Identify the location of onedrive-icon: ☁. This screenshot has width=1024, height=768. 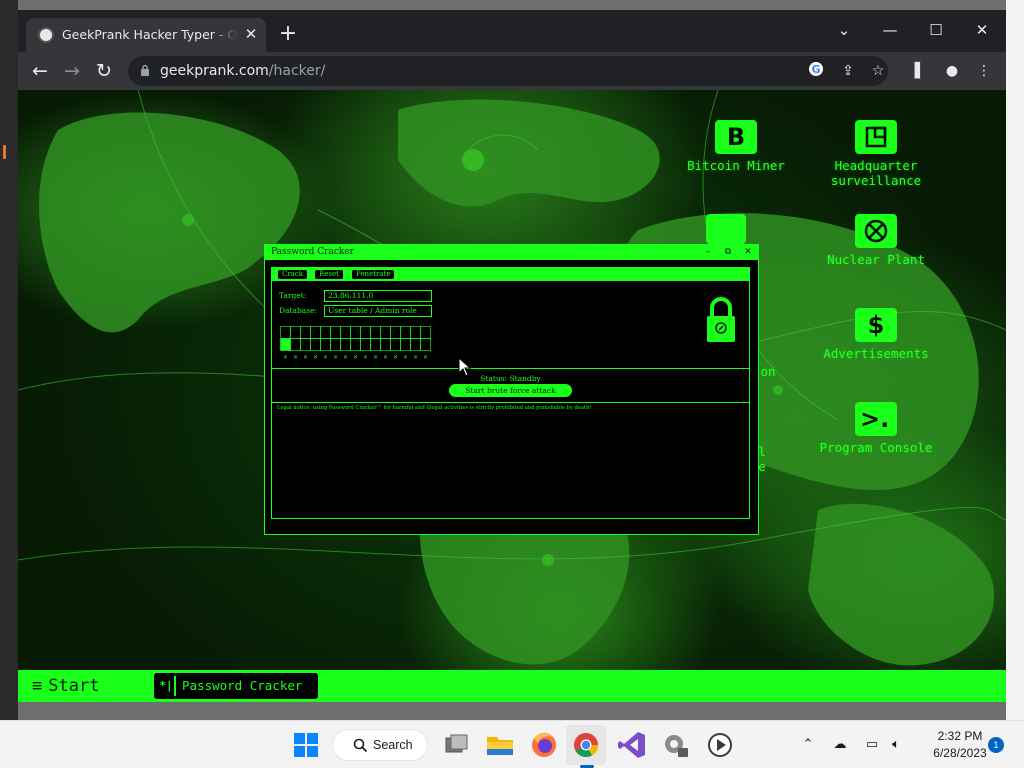
(840, 745).